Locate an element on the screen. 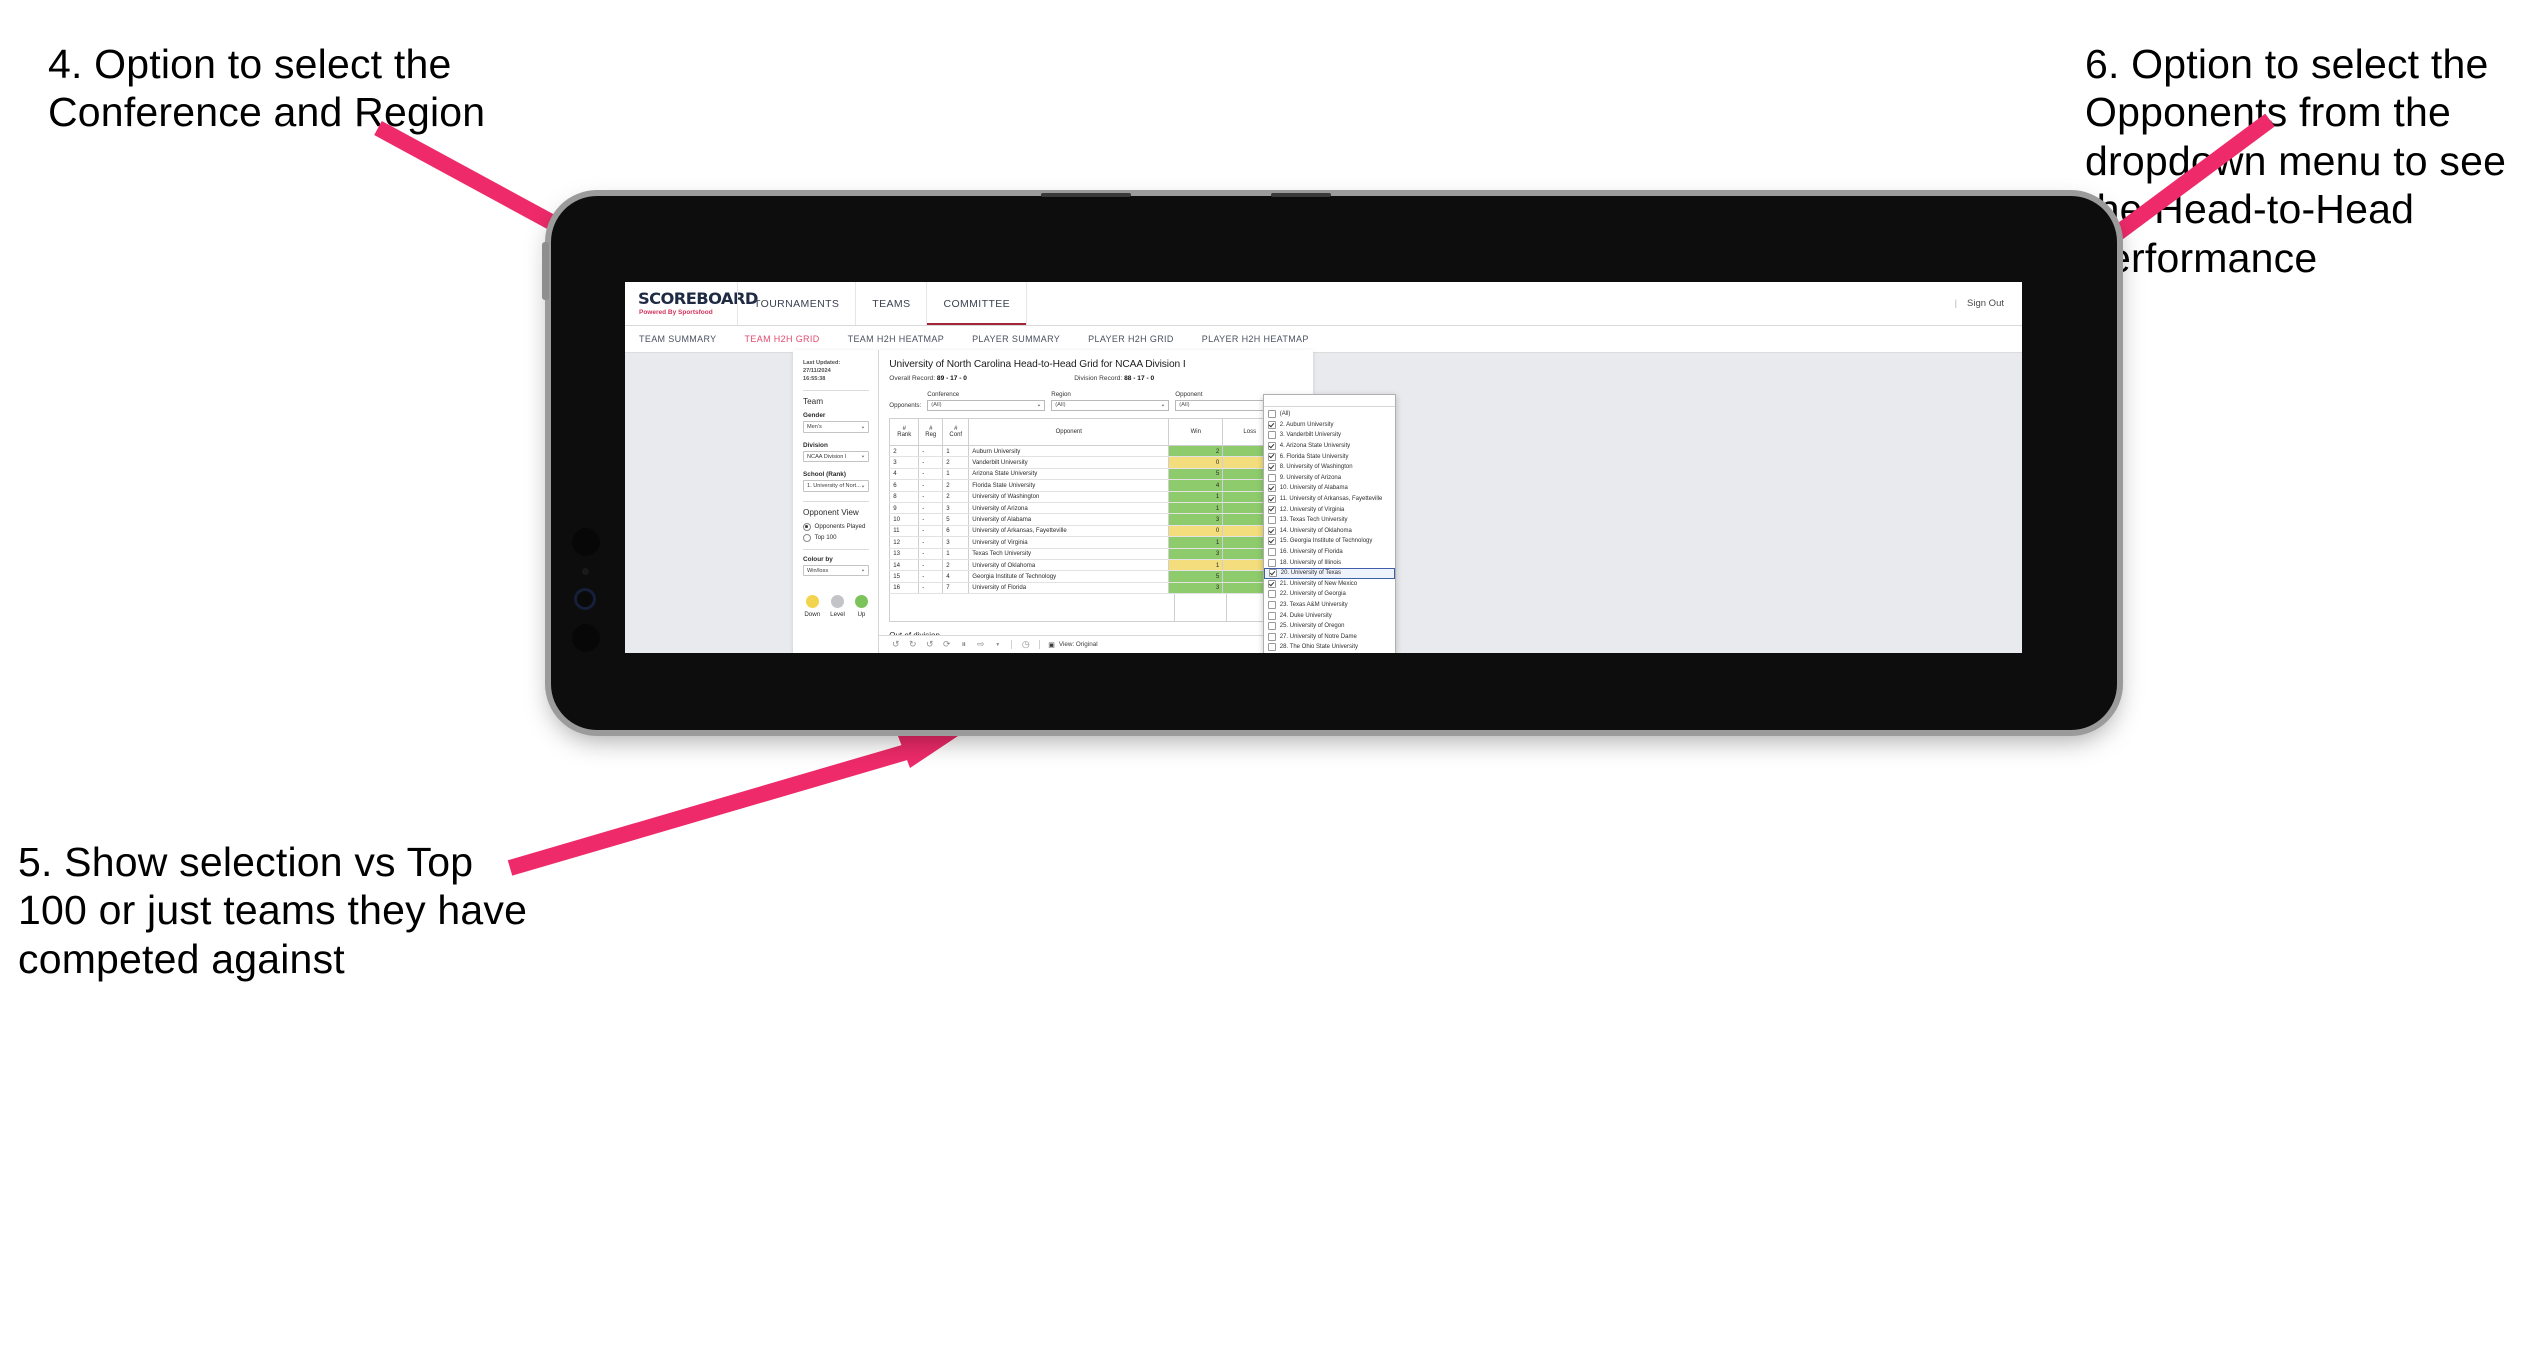 The width and height of the screenshot is (2533, 1363). table-row: 6-2Florida State University42 is located at coordinates (1099, 485).